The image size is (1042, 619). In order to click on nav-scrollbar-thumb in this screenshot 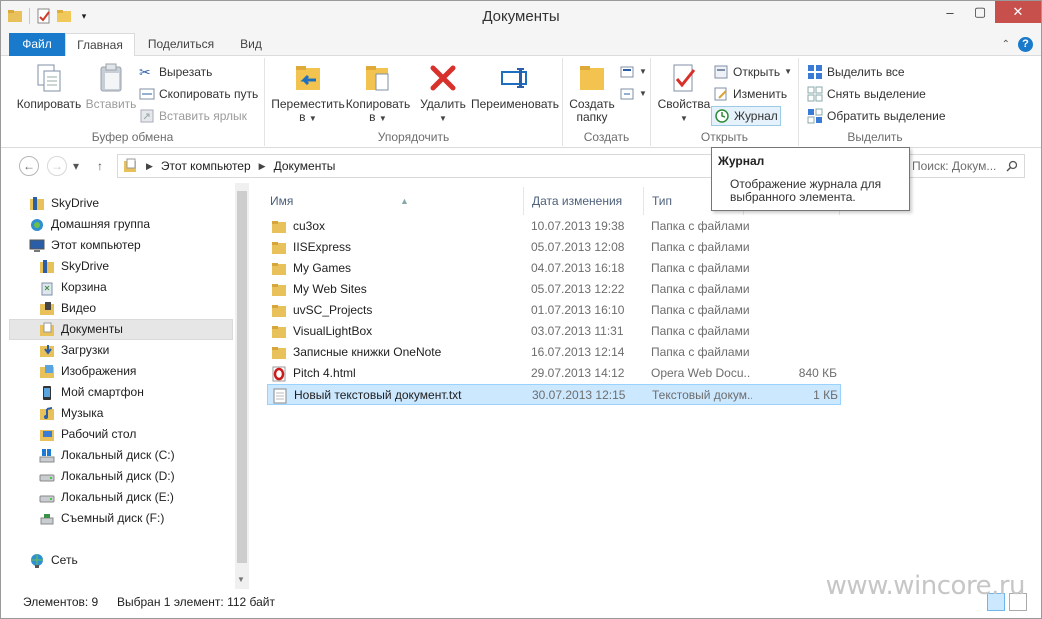, I will do `click(242, 377)`.